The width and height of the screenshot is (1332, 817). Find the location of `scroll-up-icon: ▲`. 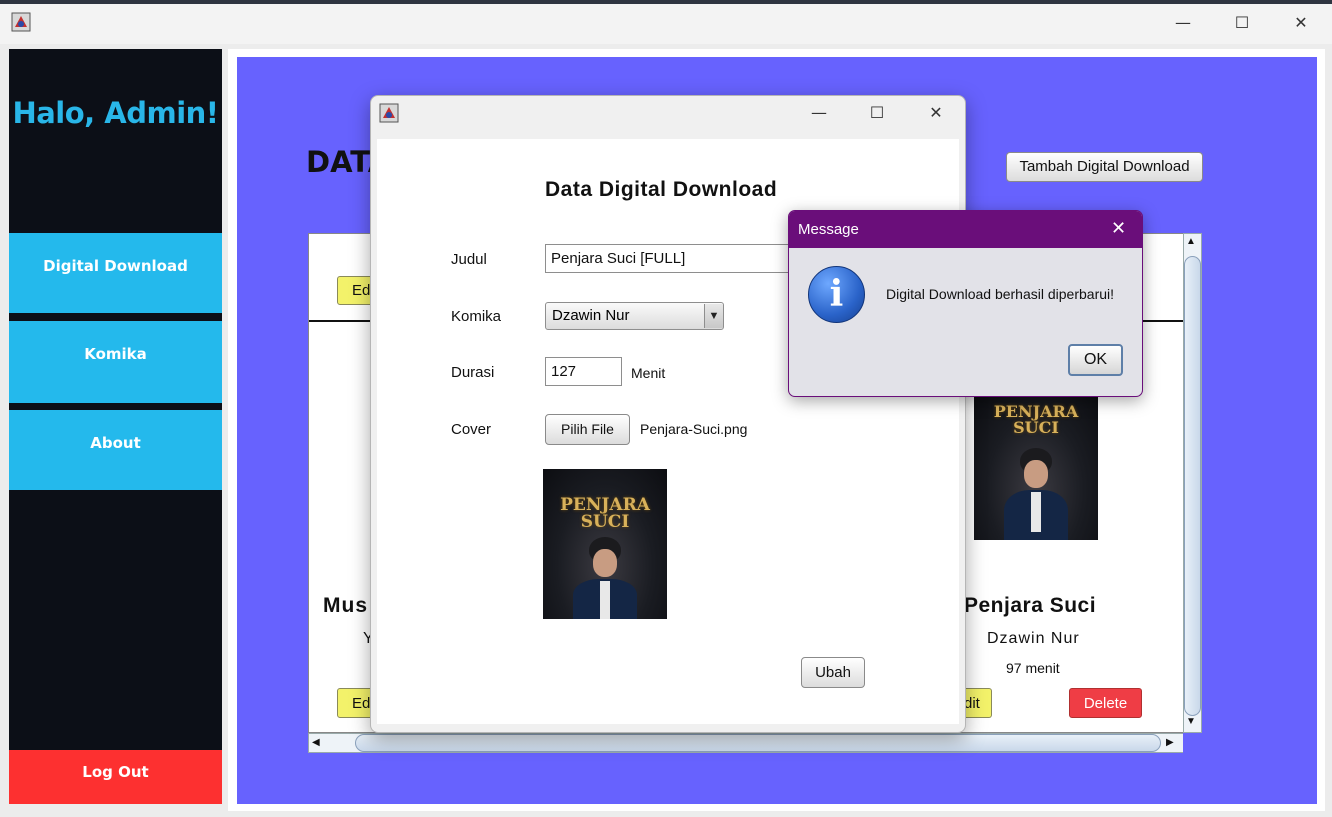

scroll-up-icon: ▲ is located at coordinates (1191, 241).